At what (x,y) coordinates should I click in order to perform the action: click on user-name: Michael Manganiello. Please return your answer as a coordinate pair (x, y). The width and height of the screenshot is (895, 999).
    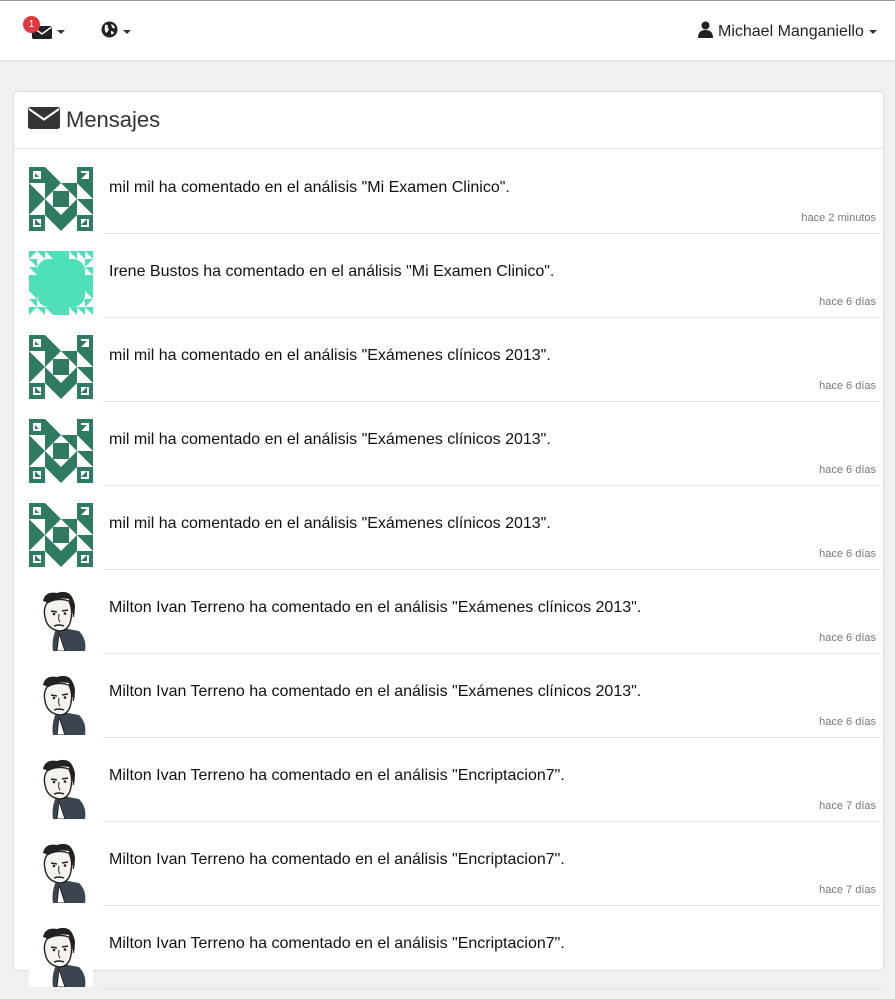
    Looking at the image, I should click on (791, 31).